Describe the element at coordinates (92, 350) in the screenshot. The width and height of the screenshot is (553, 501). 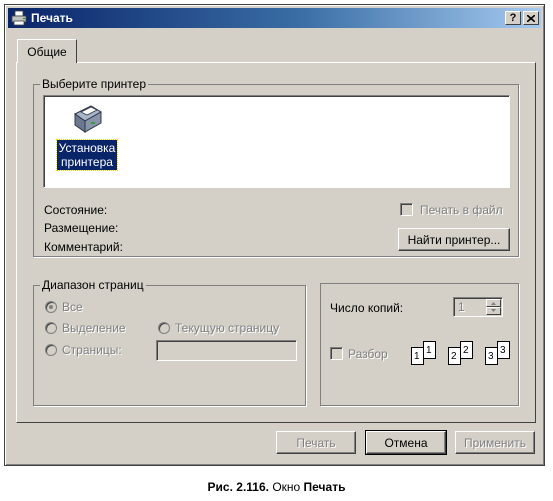
I see `range-pages-label: Страницы:` at that location.